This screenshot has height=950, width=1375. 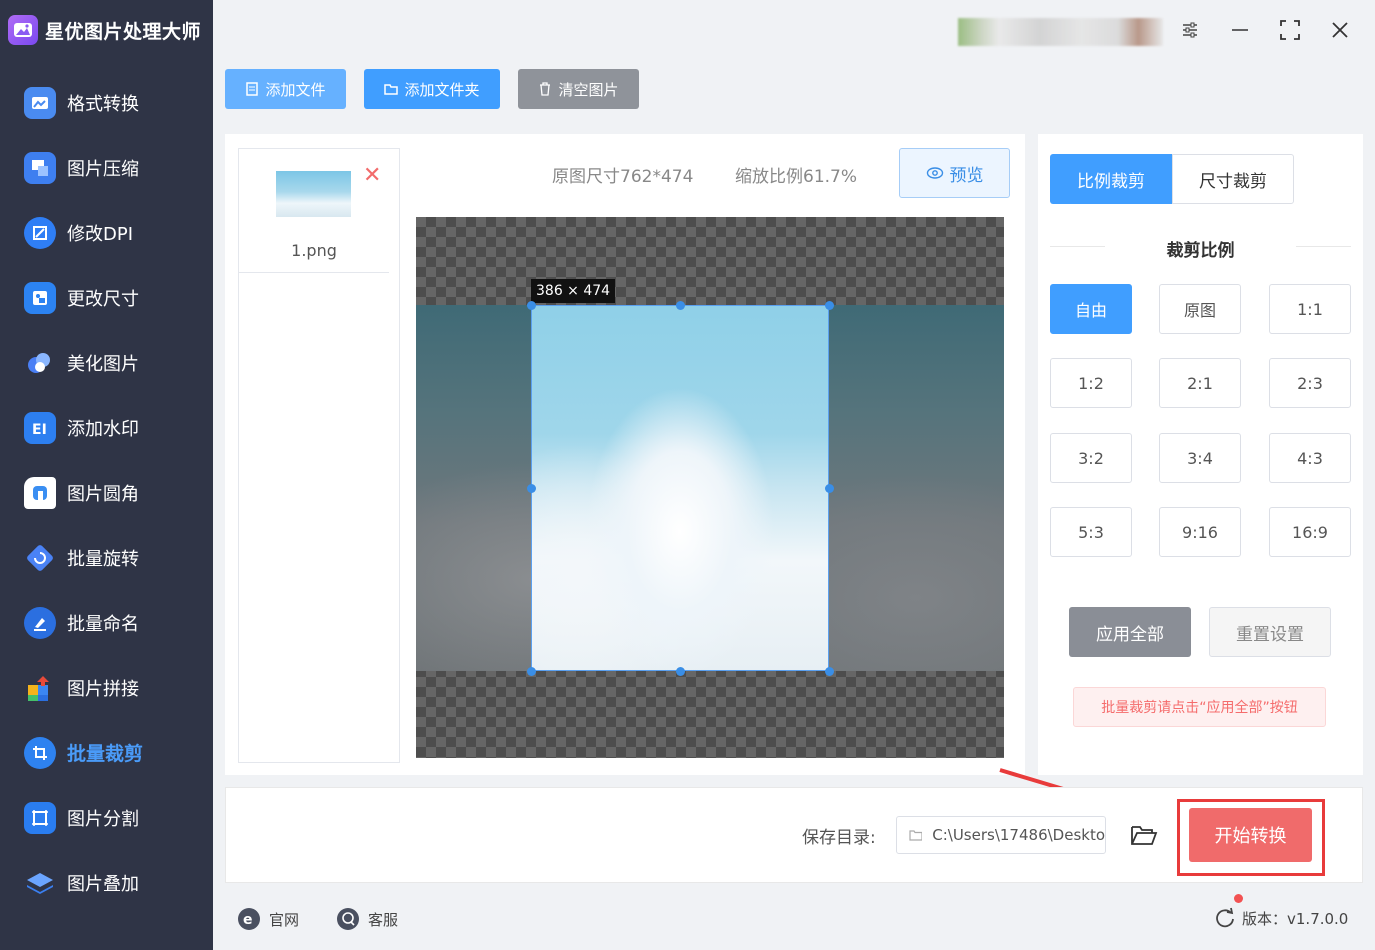 What do you see at coordinates (1310, 532) in the screenshot?
I see `ratio-16-9-button: 16:9` at bounding box center [1310, 532].